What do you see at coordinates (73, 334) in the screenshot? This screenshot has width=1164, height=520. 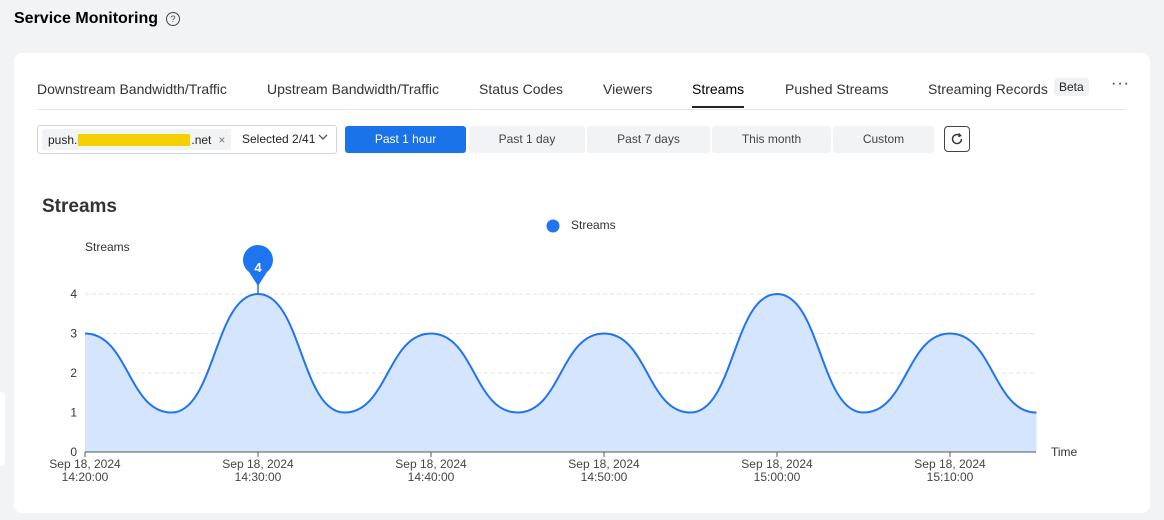 I see `y-tick-label: 3` at bounding box center [73, 334].